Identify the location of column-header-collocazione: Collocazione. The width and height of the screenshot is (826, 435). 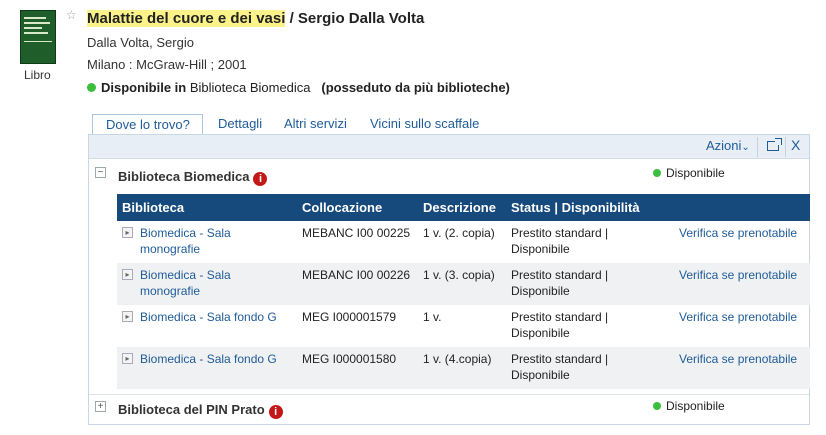
(357, 207).